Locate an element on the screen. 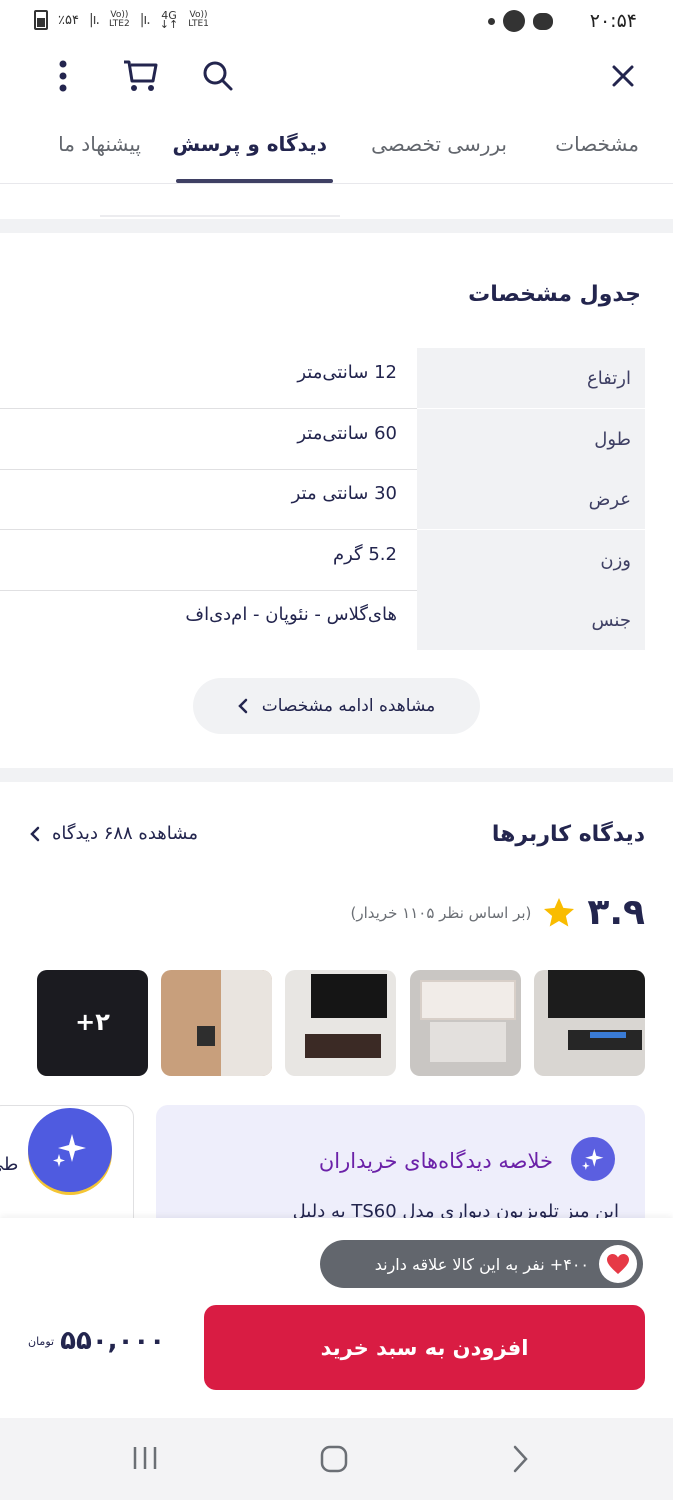  battery-icon is located at coordinates (41, 20).